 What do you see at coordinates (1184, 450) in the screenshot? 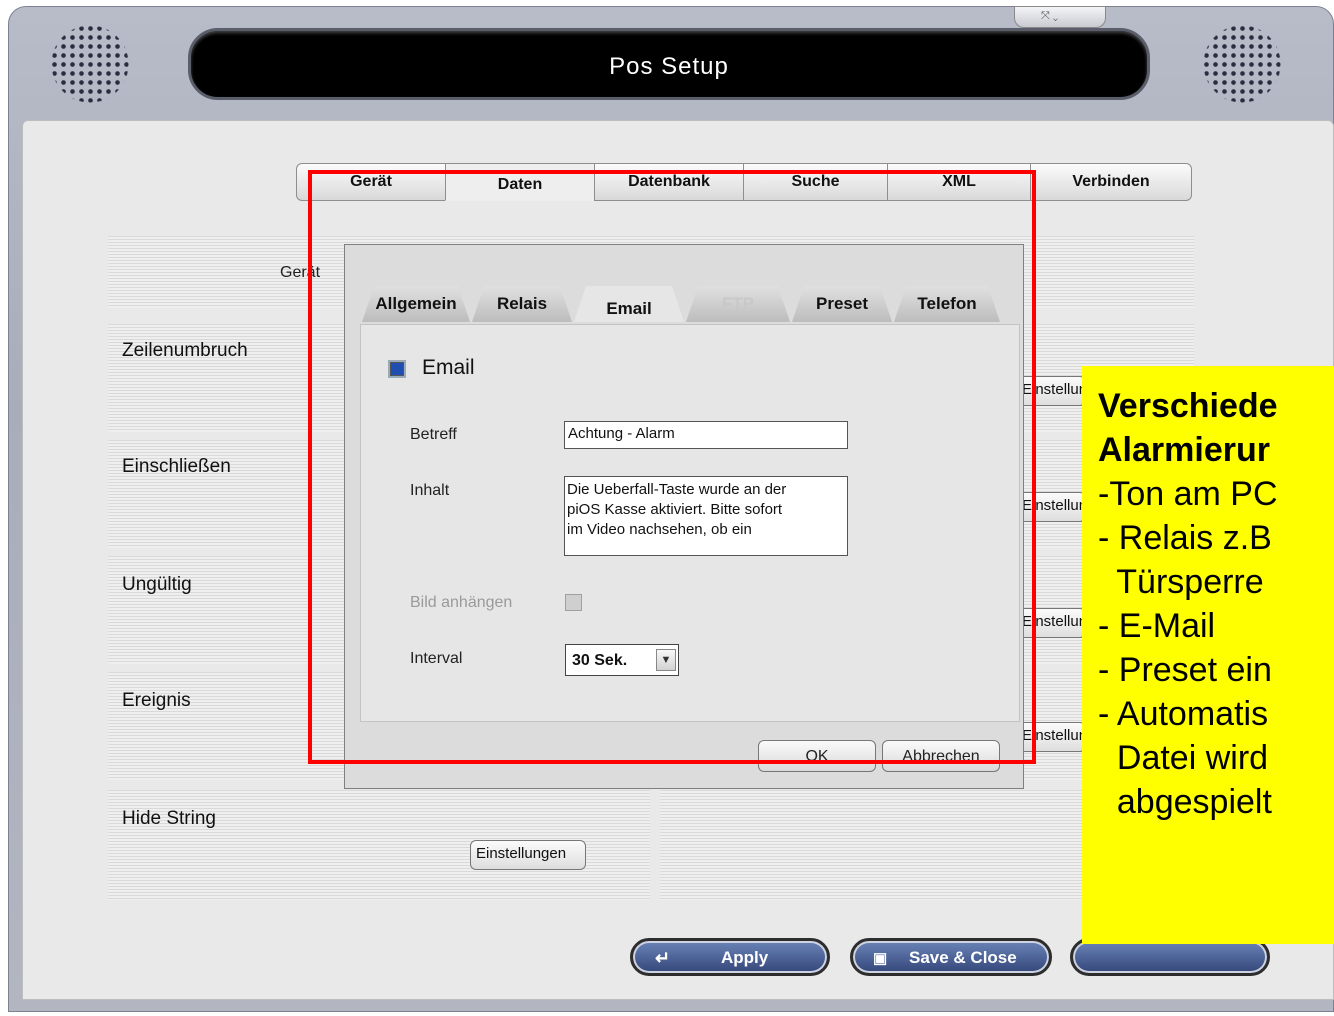
I see `callout-line: Alarmierur` at bounding box center [1184, 450].